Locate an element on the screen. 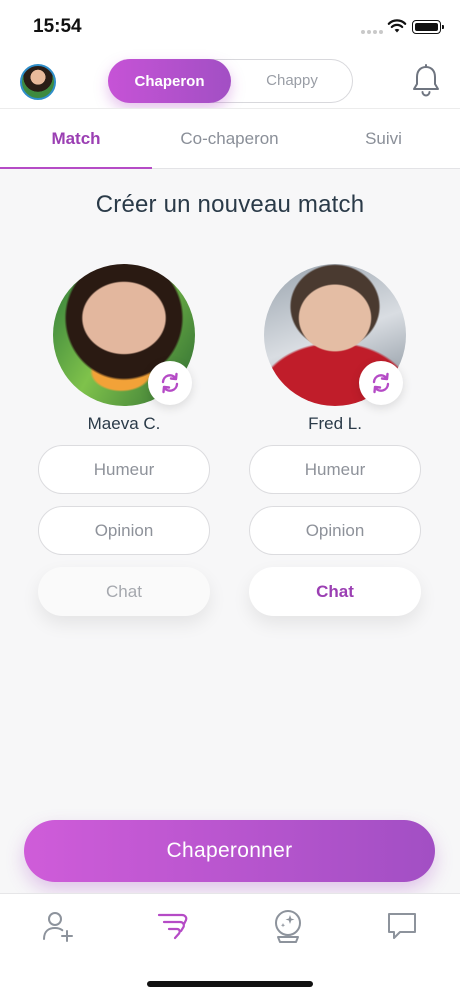  bottom-nav is located at coordinates (230, 944).